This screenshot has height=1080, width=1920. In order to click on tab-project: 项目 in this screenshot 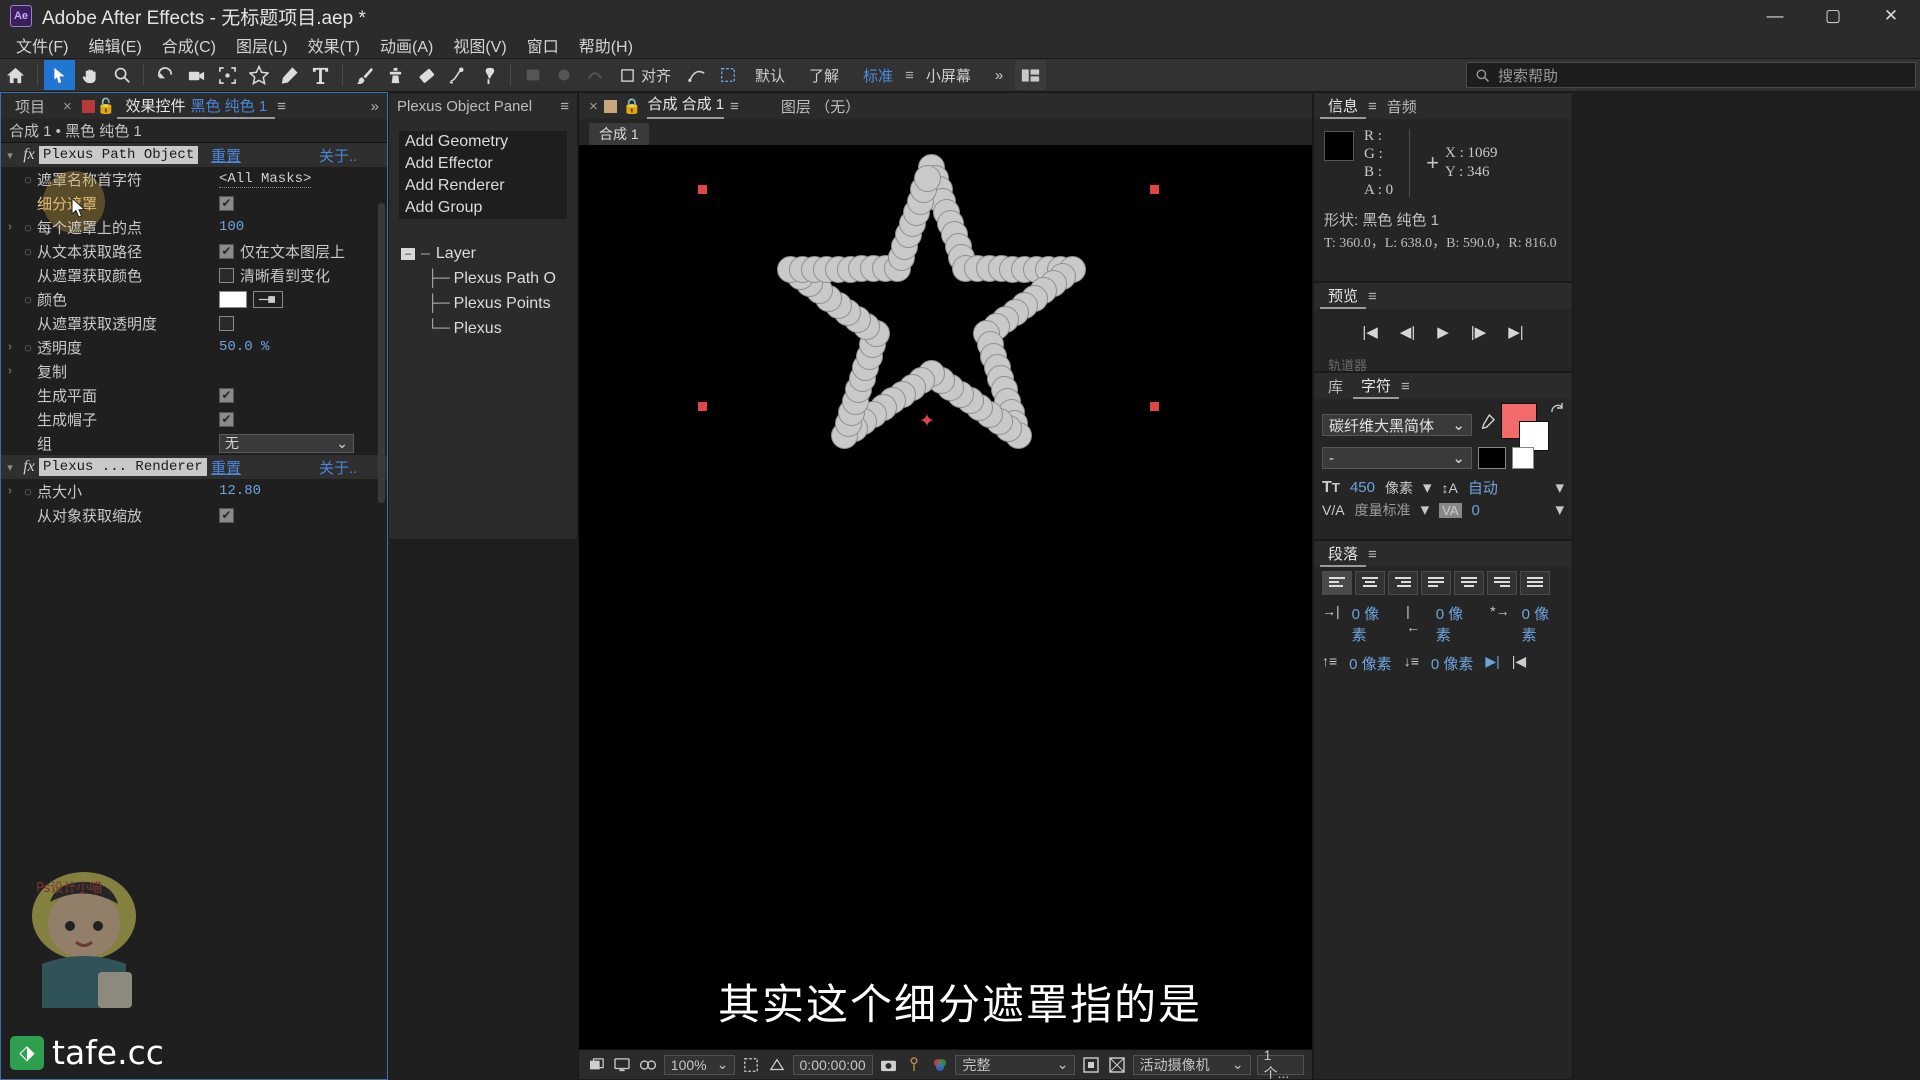, I will do `click(30, 106)`.